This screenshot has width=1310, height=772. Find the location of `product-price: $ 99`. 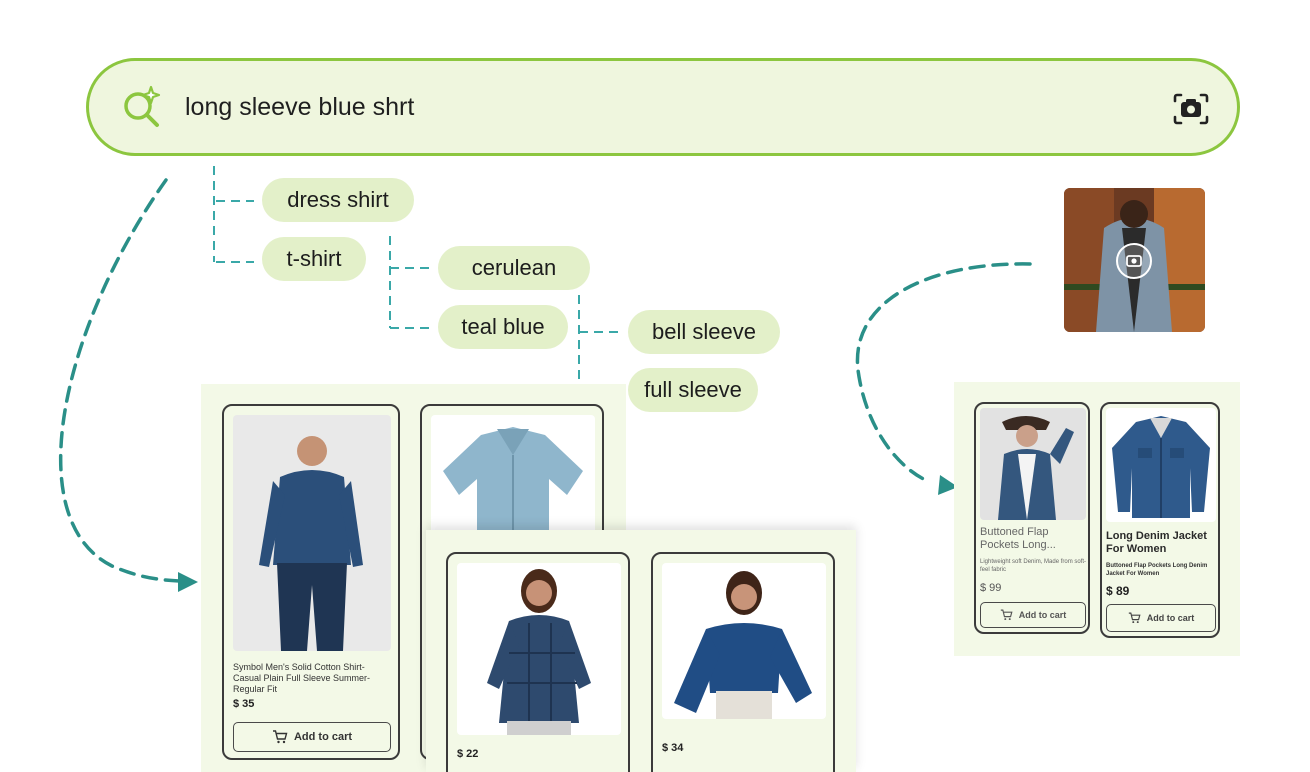

product-price: $ 99 is located at coordinates (991, 588).